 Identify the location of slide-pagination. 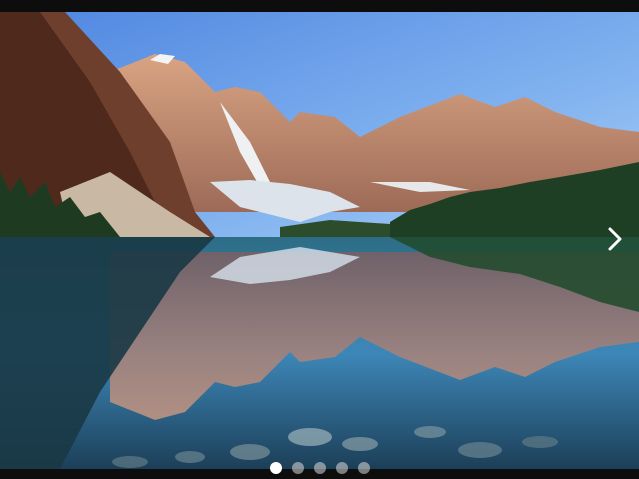
(319, 468).